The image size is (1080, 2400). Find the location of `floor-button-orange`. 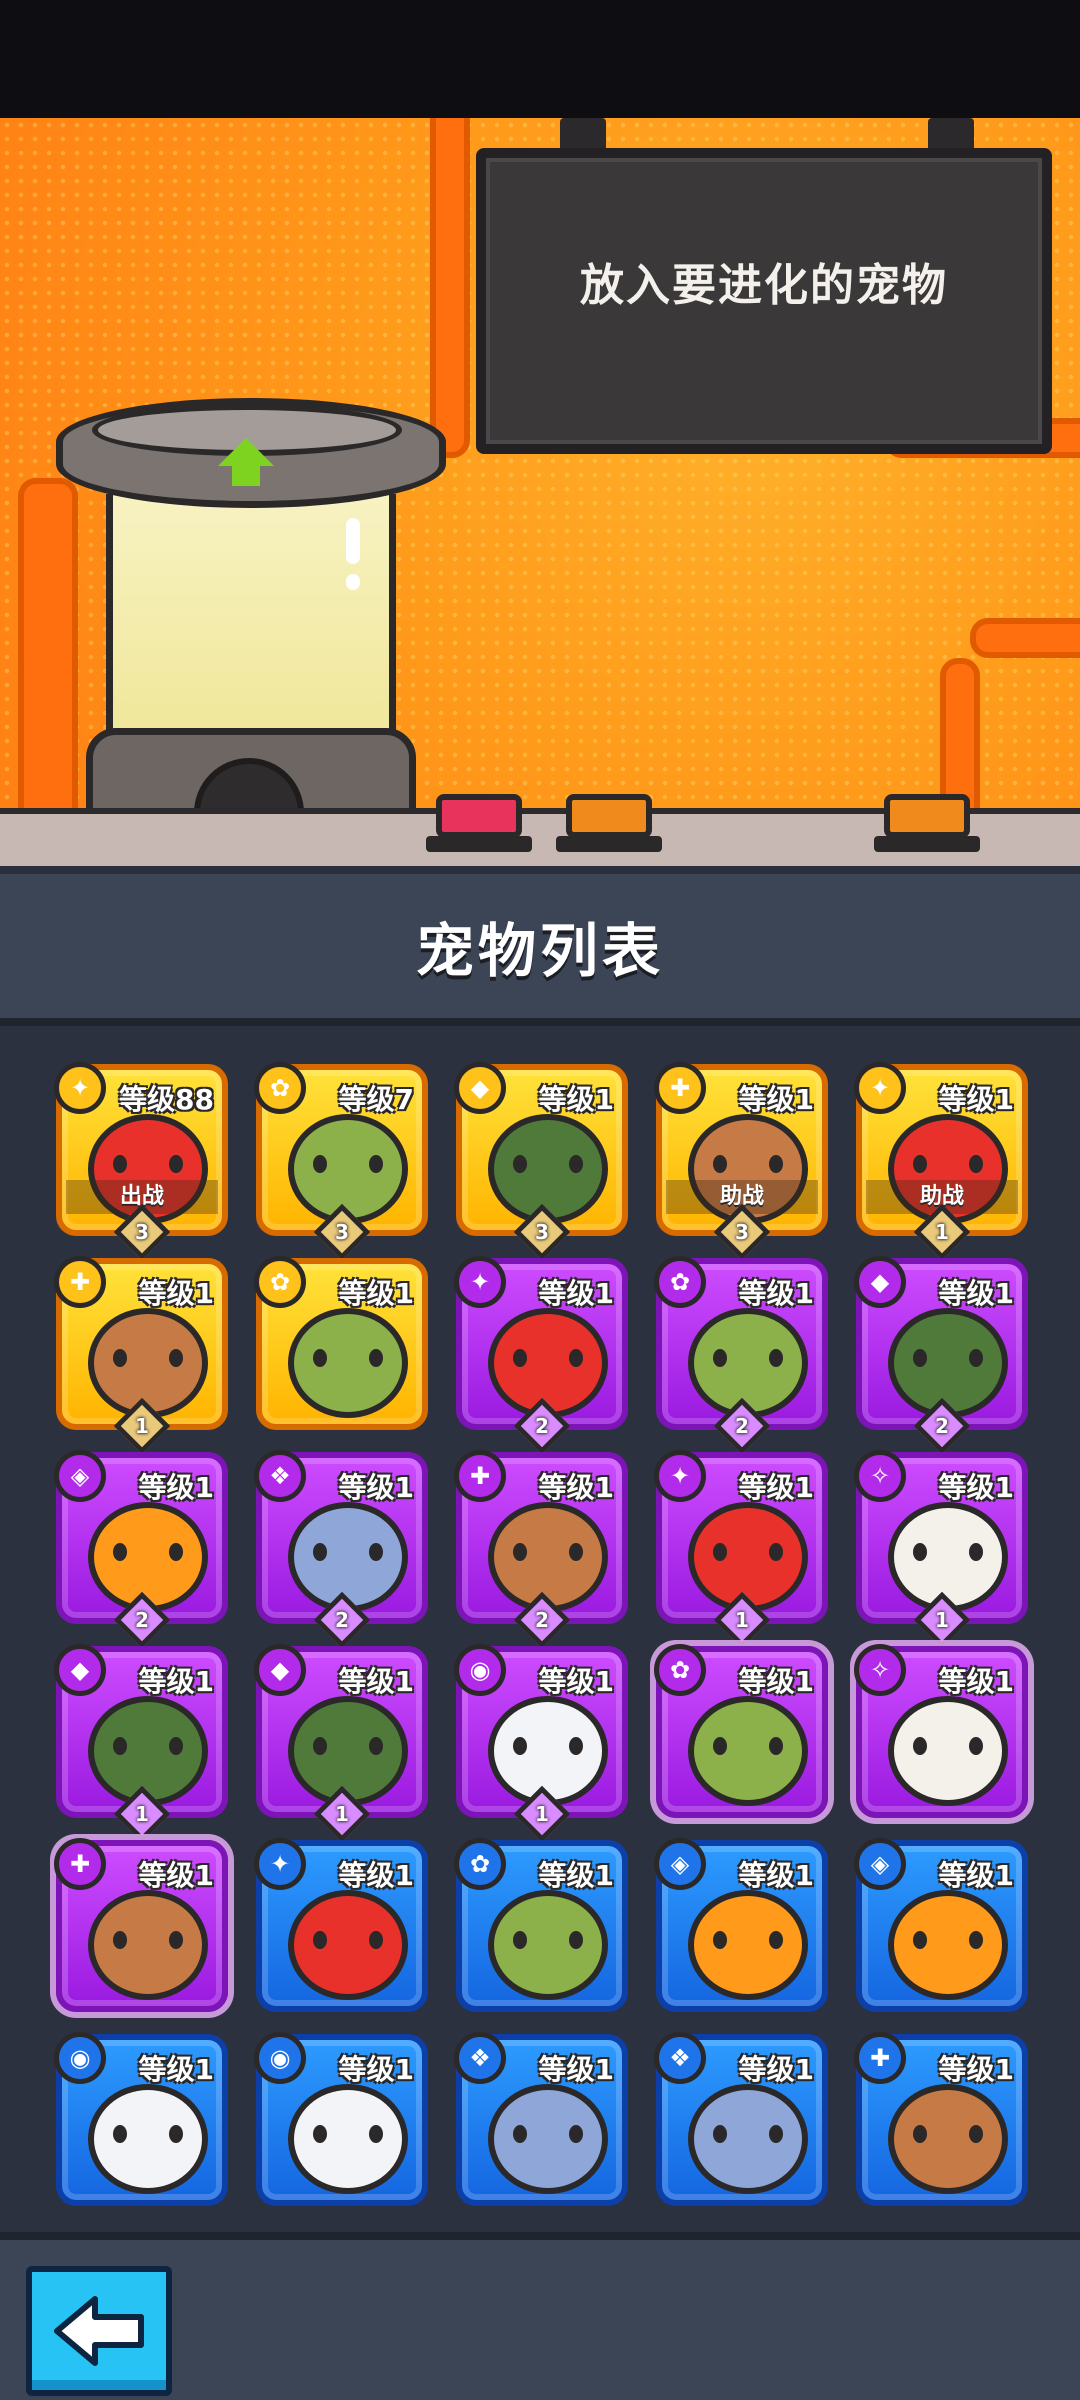

floor-button-orange is located at coordinates (927, 823).